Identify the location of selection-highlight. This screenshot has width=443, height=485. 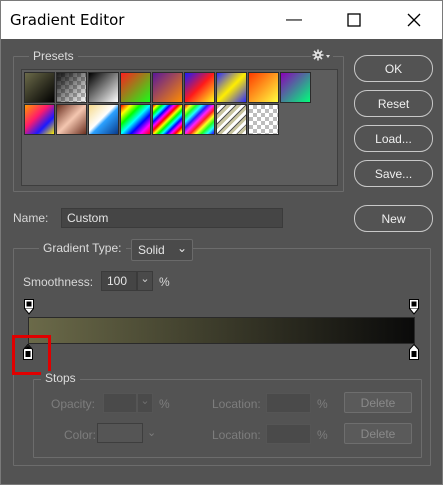
(31, 355).